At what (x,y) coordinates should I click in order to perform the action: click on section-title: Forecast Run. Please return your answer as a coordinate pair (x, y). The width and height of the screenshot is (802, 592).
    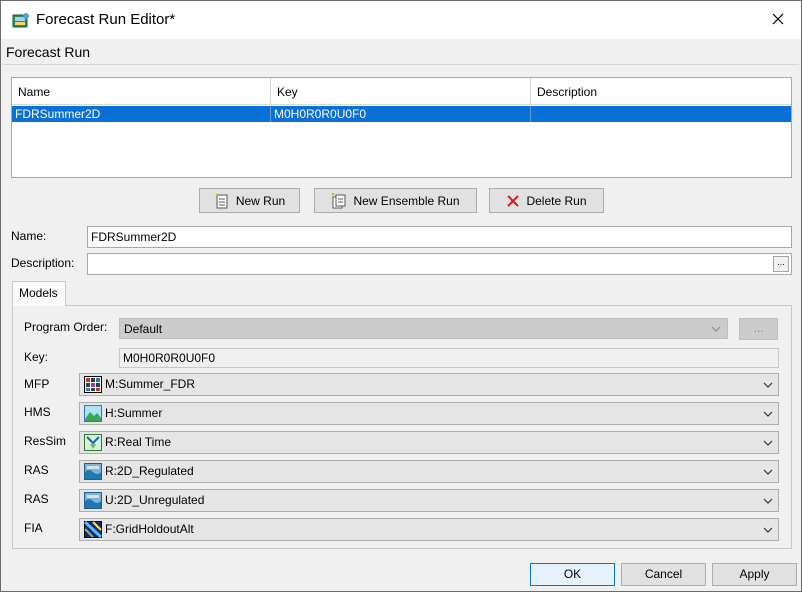
    Looking at the image, I should click on (48, 52).